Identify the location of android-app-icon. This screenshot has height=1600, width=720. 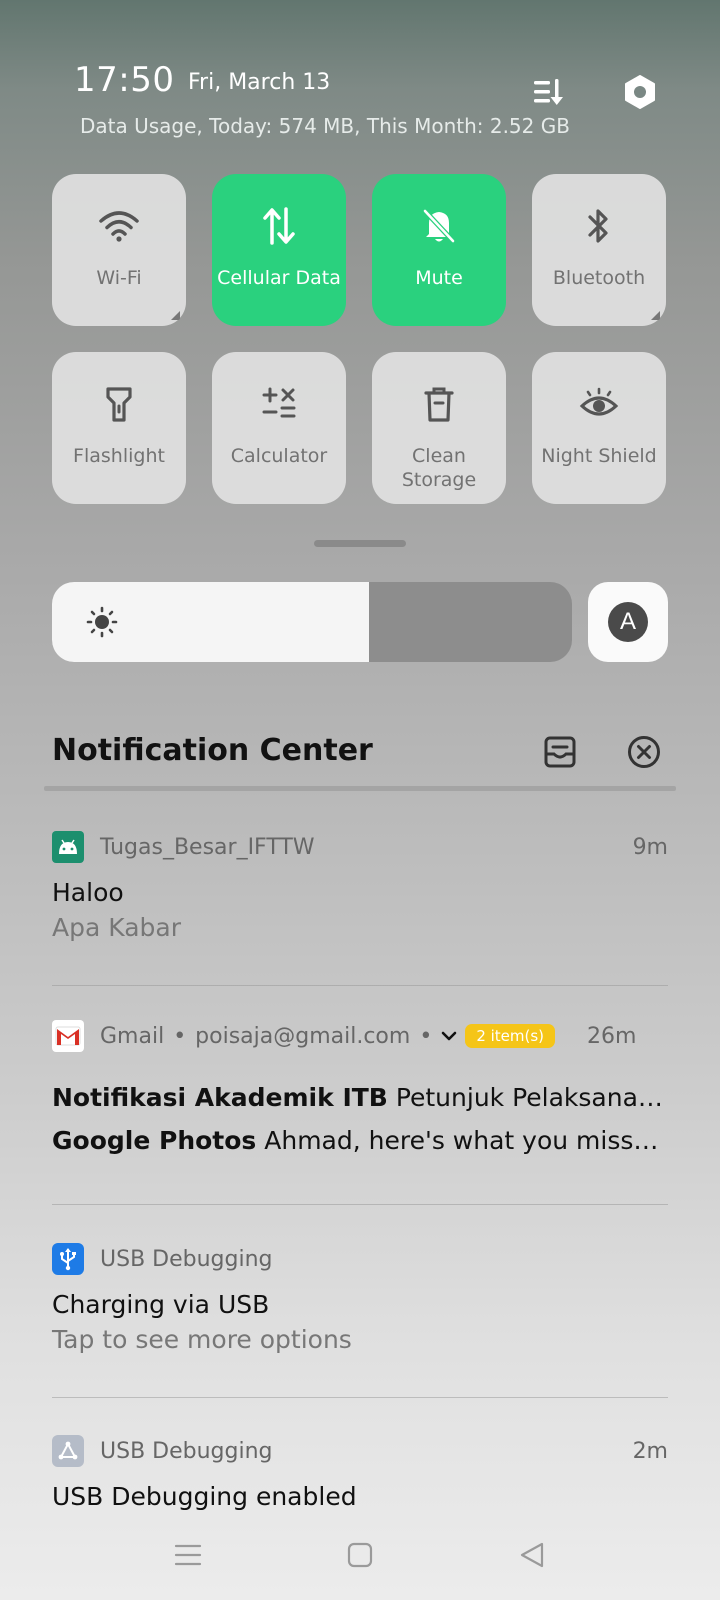
(68, 847).